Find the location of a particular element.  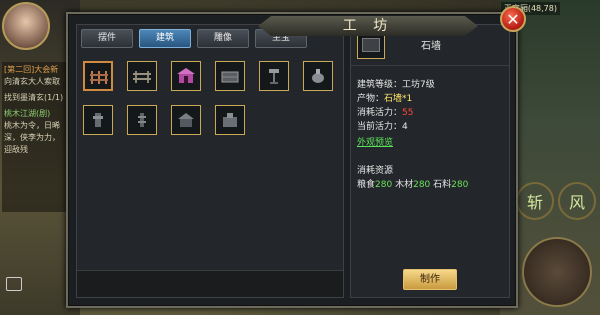

window-title: 工 坊 is located at coordinates (368, 26).